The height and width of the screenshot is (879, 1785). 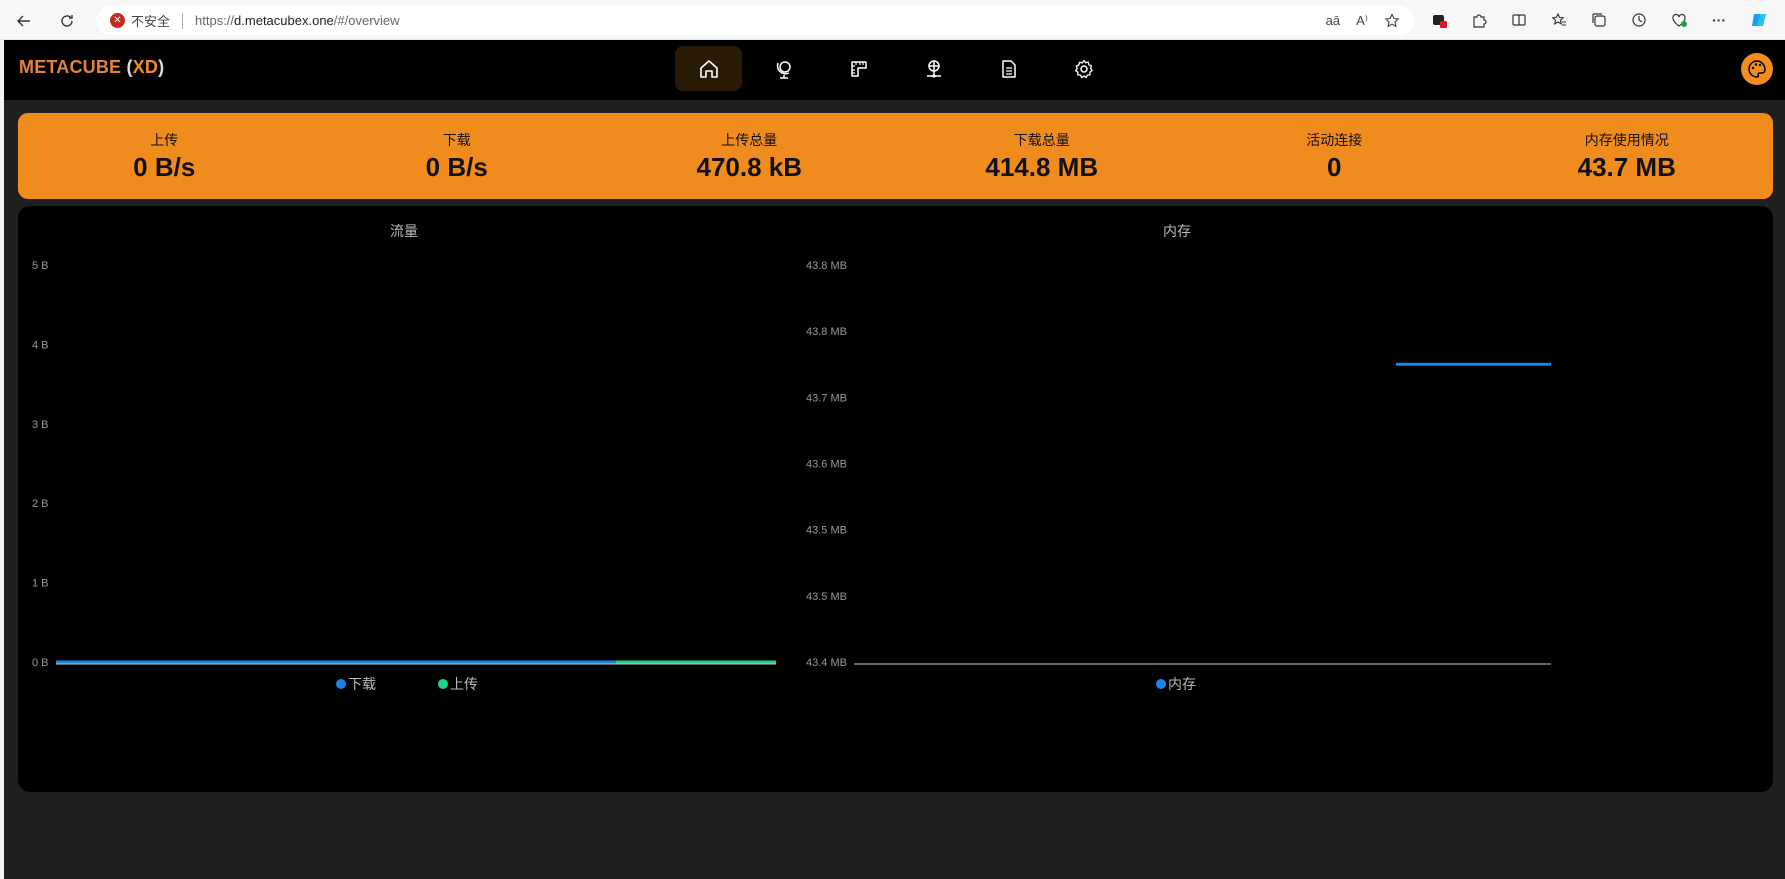 I want to click on tab-proxies, so click(x=783, y=68).